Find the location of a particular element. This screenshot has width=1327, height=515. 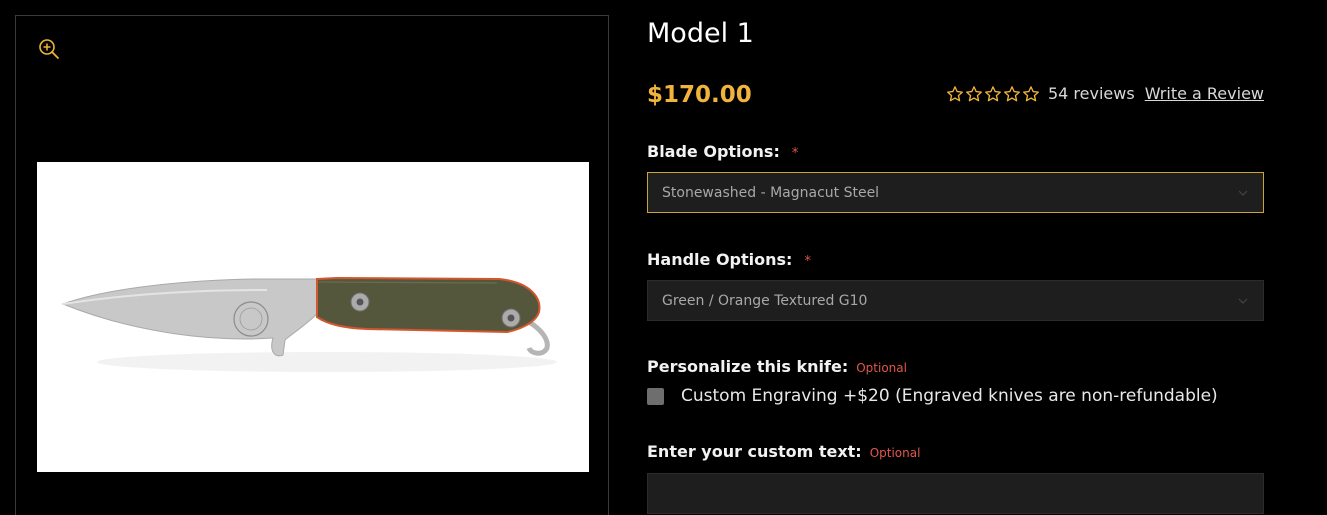

custom-text-label-text: Enter your custom text: is located at coordinates (754, 451).